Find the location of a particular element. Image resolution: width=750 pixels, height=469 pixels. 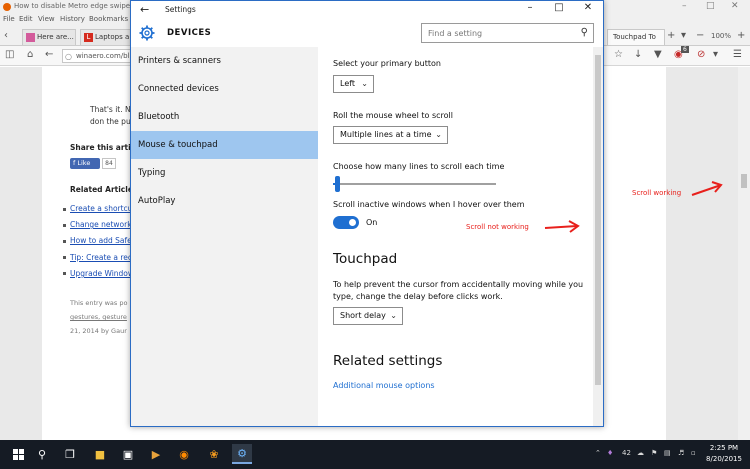

page-scrollbar-thumb is located at coordinates (744, 181).